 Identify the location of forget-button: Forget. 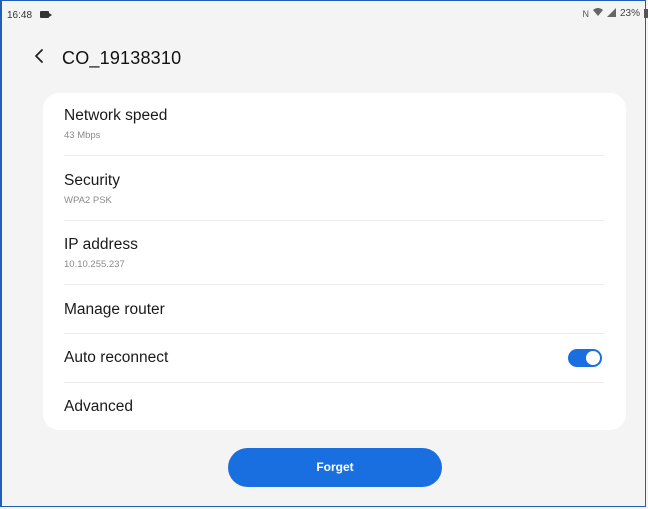
(335, 467).